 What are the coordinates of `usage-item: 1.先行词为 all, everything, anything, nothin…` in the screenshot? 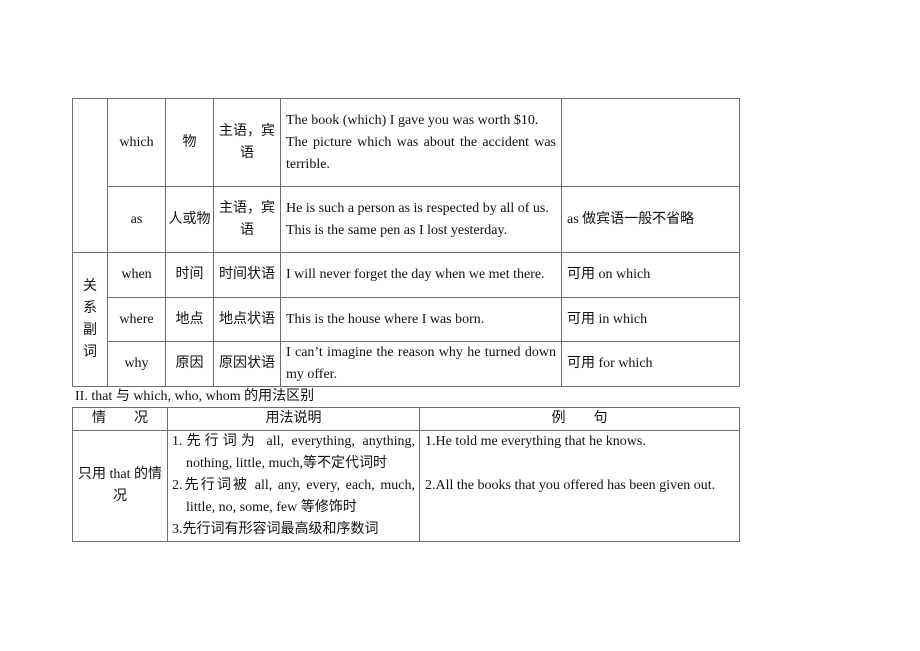 It's located at (293, 452).